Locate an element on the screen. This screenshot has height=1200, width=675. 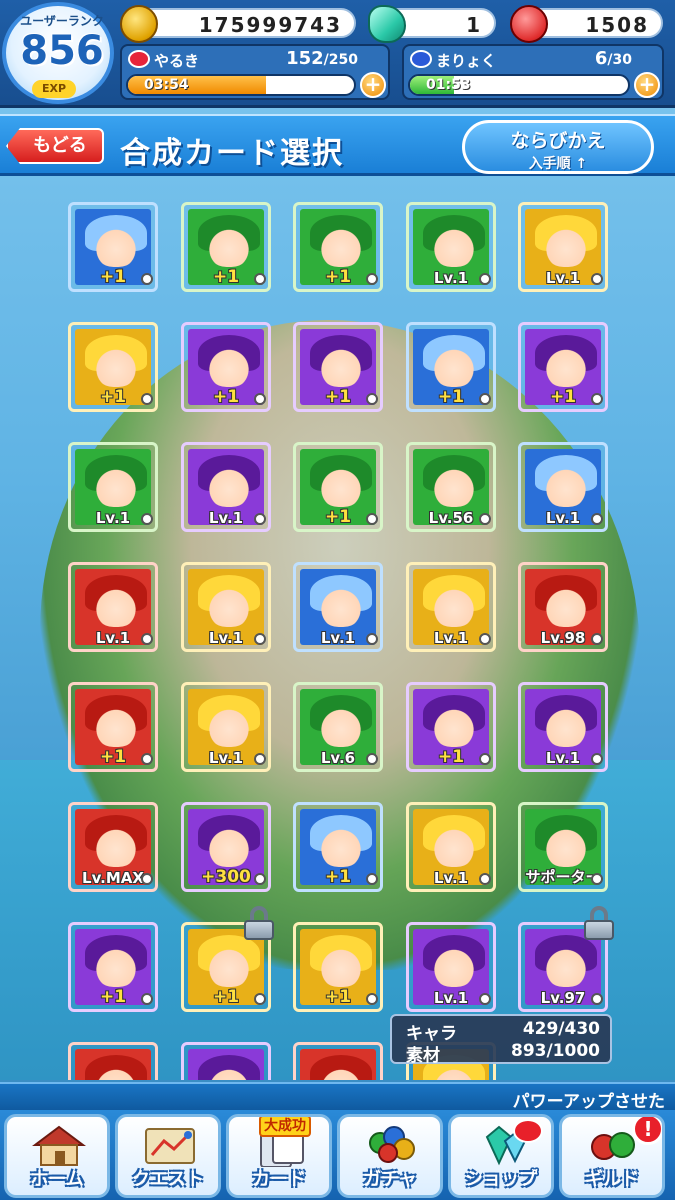
gem-value: 1 is located at coordinates (474, 25).